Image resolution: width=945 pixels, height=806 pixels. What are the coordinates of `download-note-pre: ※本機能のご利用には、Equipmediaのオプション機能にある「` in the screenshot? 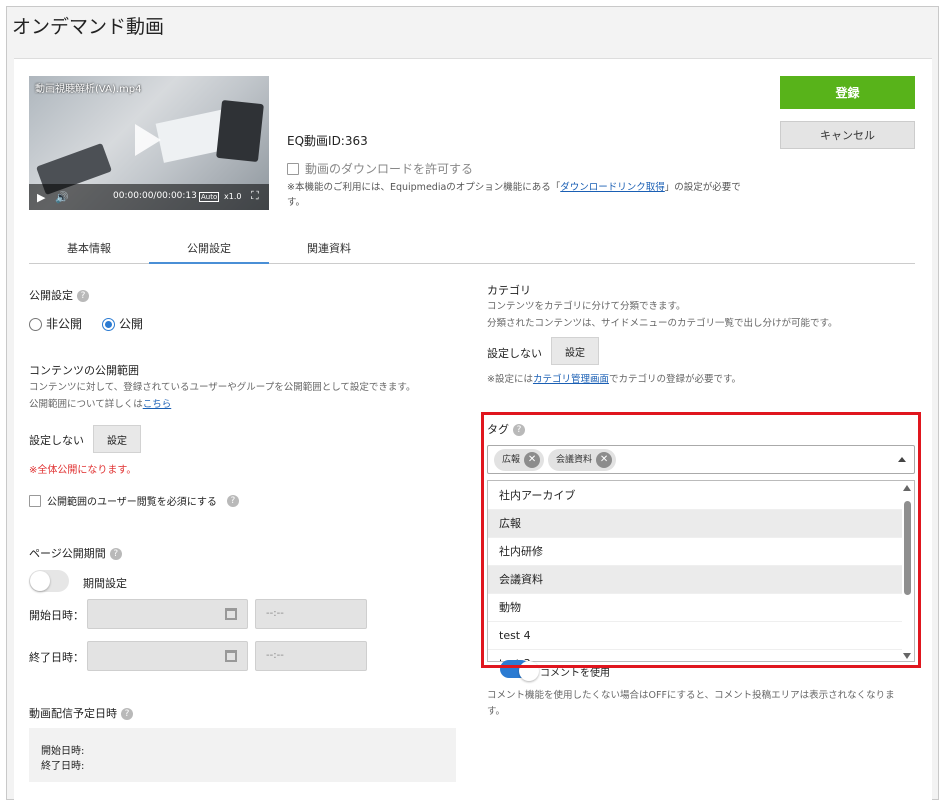 It's located at (424, 187).